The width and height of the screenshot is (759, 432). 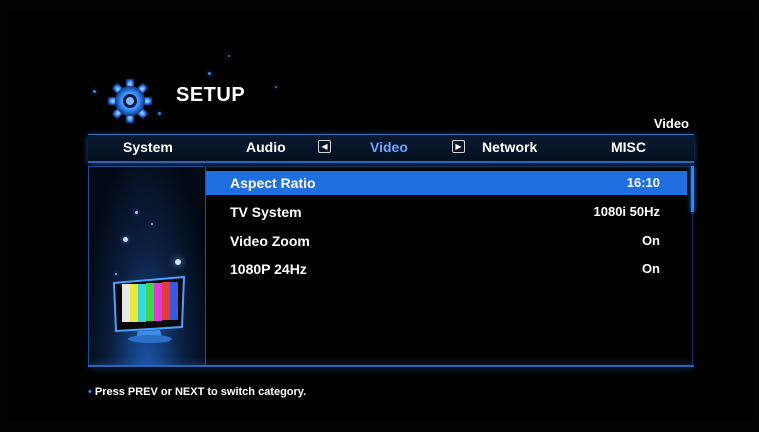 What do you see at coordinates (324, 146) in the screenshot?
I see `arrow-left-icon: ◀` at bounding box center [324, 146].